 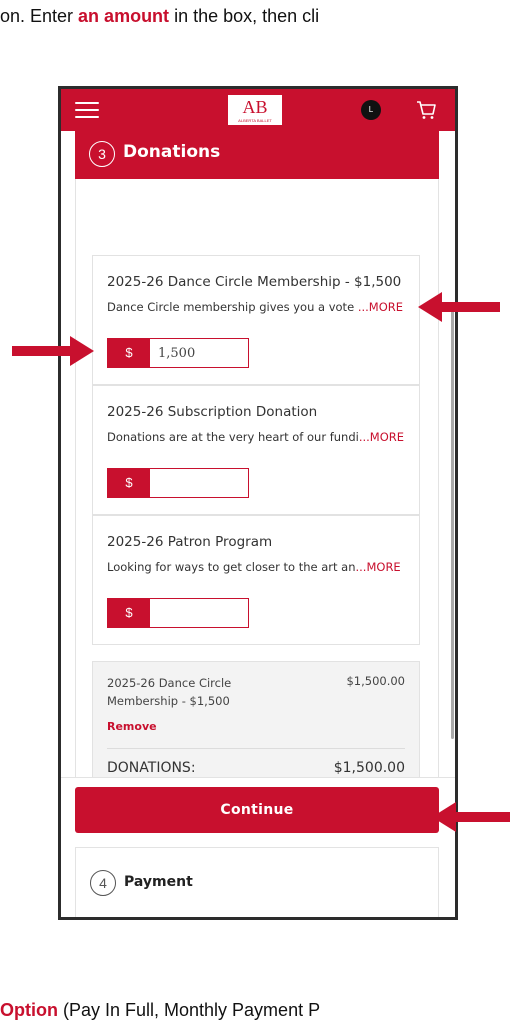 I want to click on payment-section-header: 4 Payment, so click(x=257, y=882).